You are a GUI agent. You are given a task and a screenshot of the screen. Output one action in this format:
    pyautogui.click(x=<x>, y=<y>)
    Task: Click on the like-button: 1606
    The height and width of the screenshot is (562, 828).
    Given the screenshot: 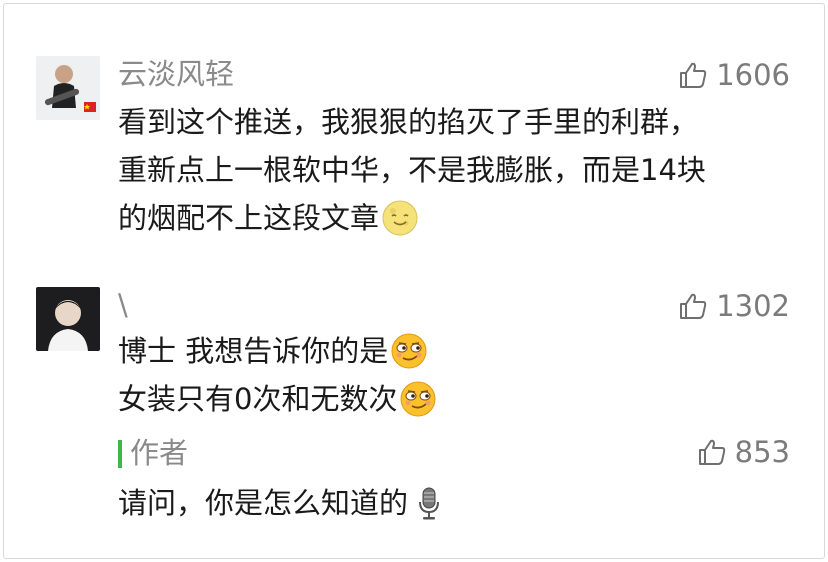 What is the action you would take?
    pyautogui.click(x=734, y=75)
    